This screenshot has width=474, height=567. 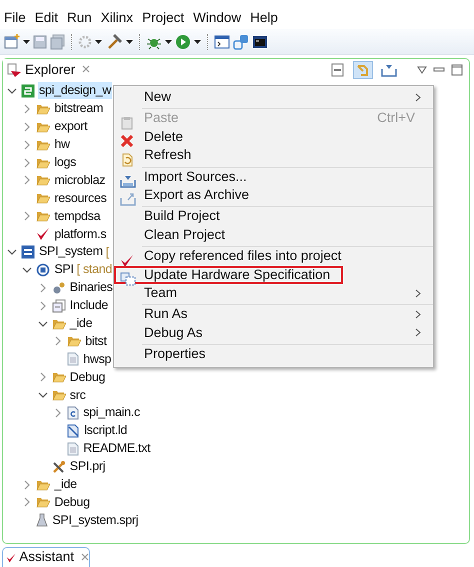 What do you see at coordinates (12, 42) in the screenshot?
I see `new-icon` at bounding box center [12, 42].